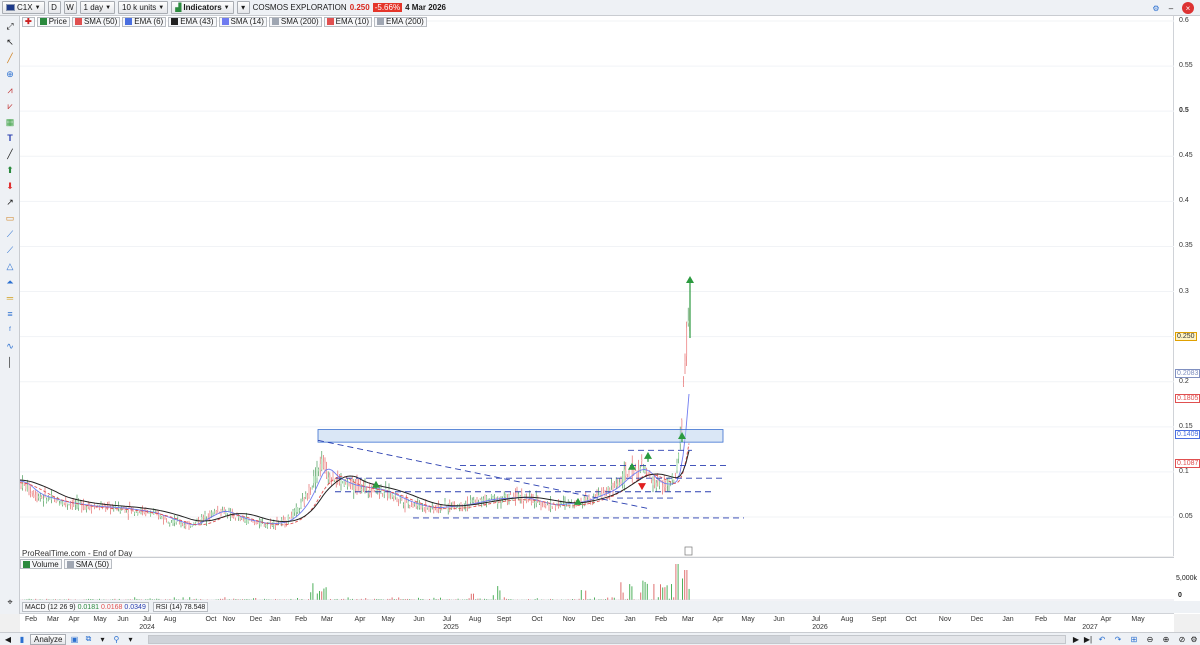  What do you see at coordinates (10, 74) in the screenshot?
I see `zoom-tool-icon: ⊕` at bounding box center [10, 74].